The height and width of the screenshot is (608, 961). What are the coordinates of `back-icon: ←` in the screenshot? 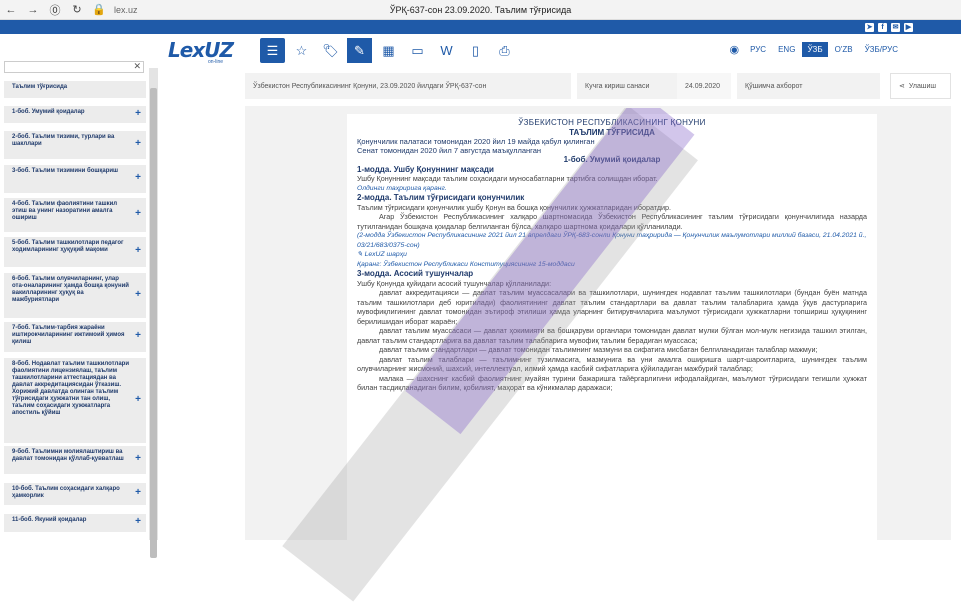 It's located at (11, 10).